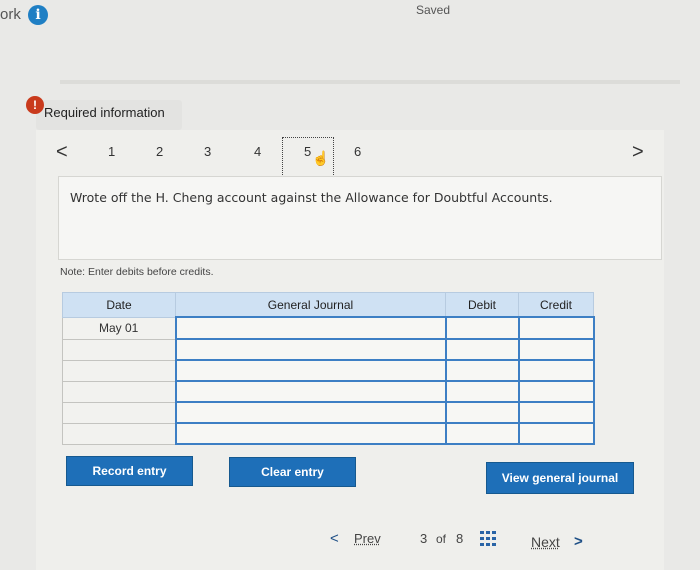  Describe the element at coordinates (159, 151) in the screenshot. I see `step-2: 2` at that location.